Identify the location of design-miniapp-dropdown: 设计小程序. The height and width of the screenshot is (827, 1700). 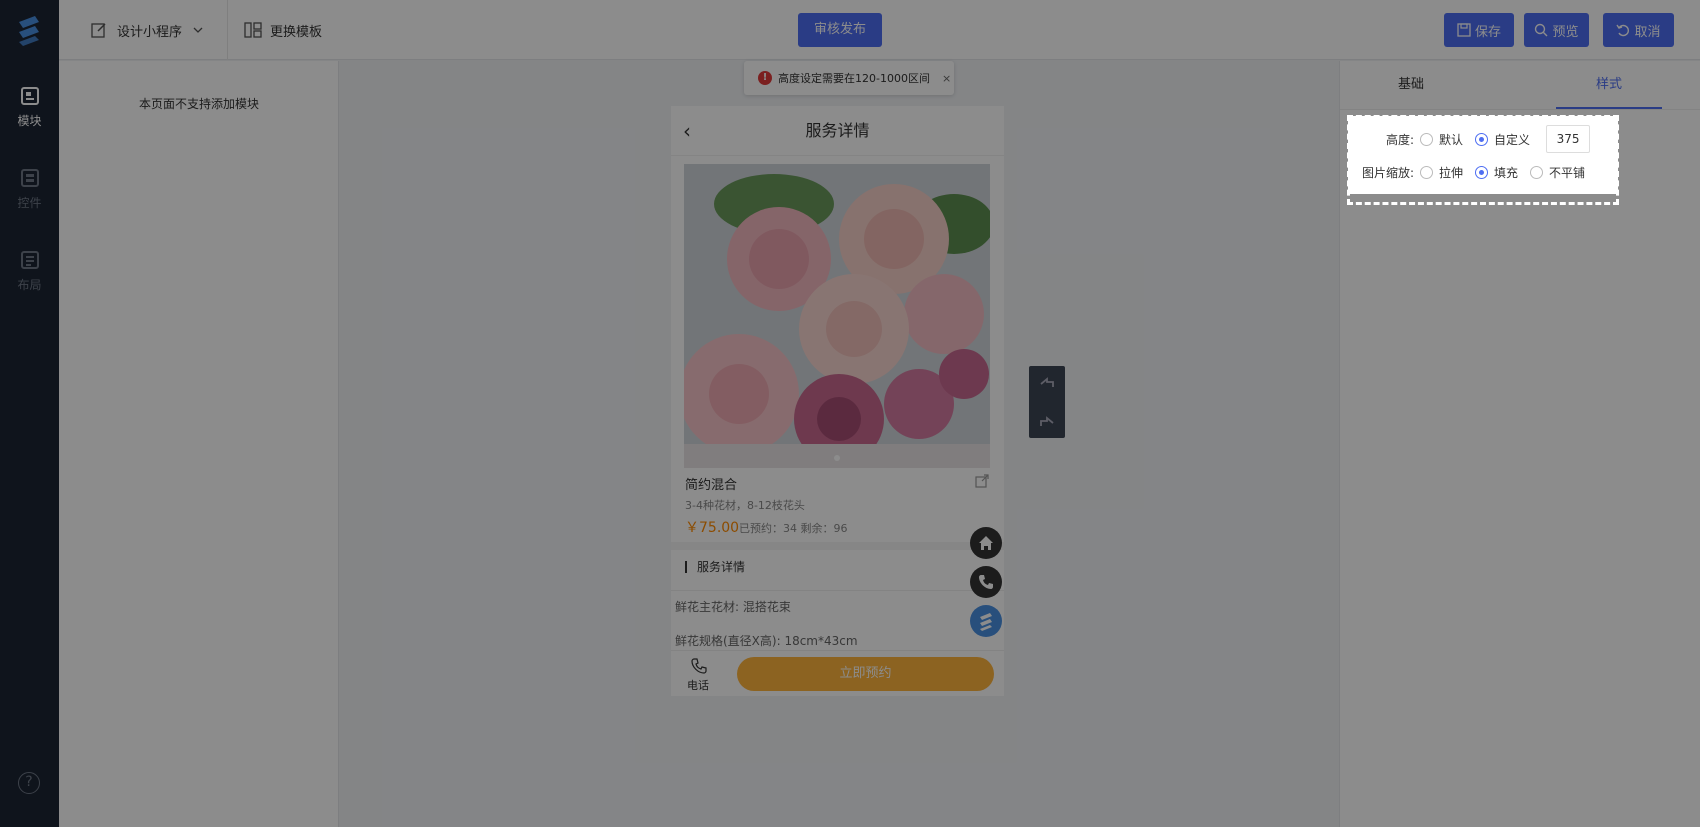
(147, 30).